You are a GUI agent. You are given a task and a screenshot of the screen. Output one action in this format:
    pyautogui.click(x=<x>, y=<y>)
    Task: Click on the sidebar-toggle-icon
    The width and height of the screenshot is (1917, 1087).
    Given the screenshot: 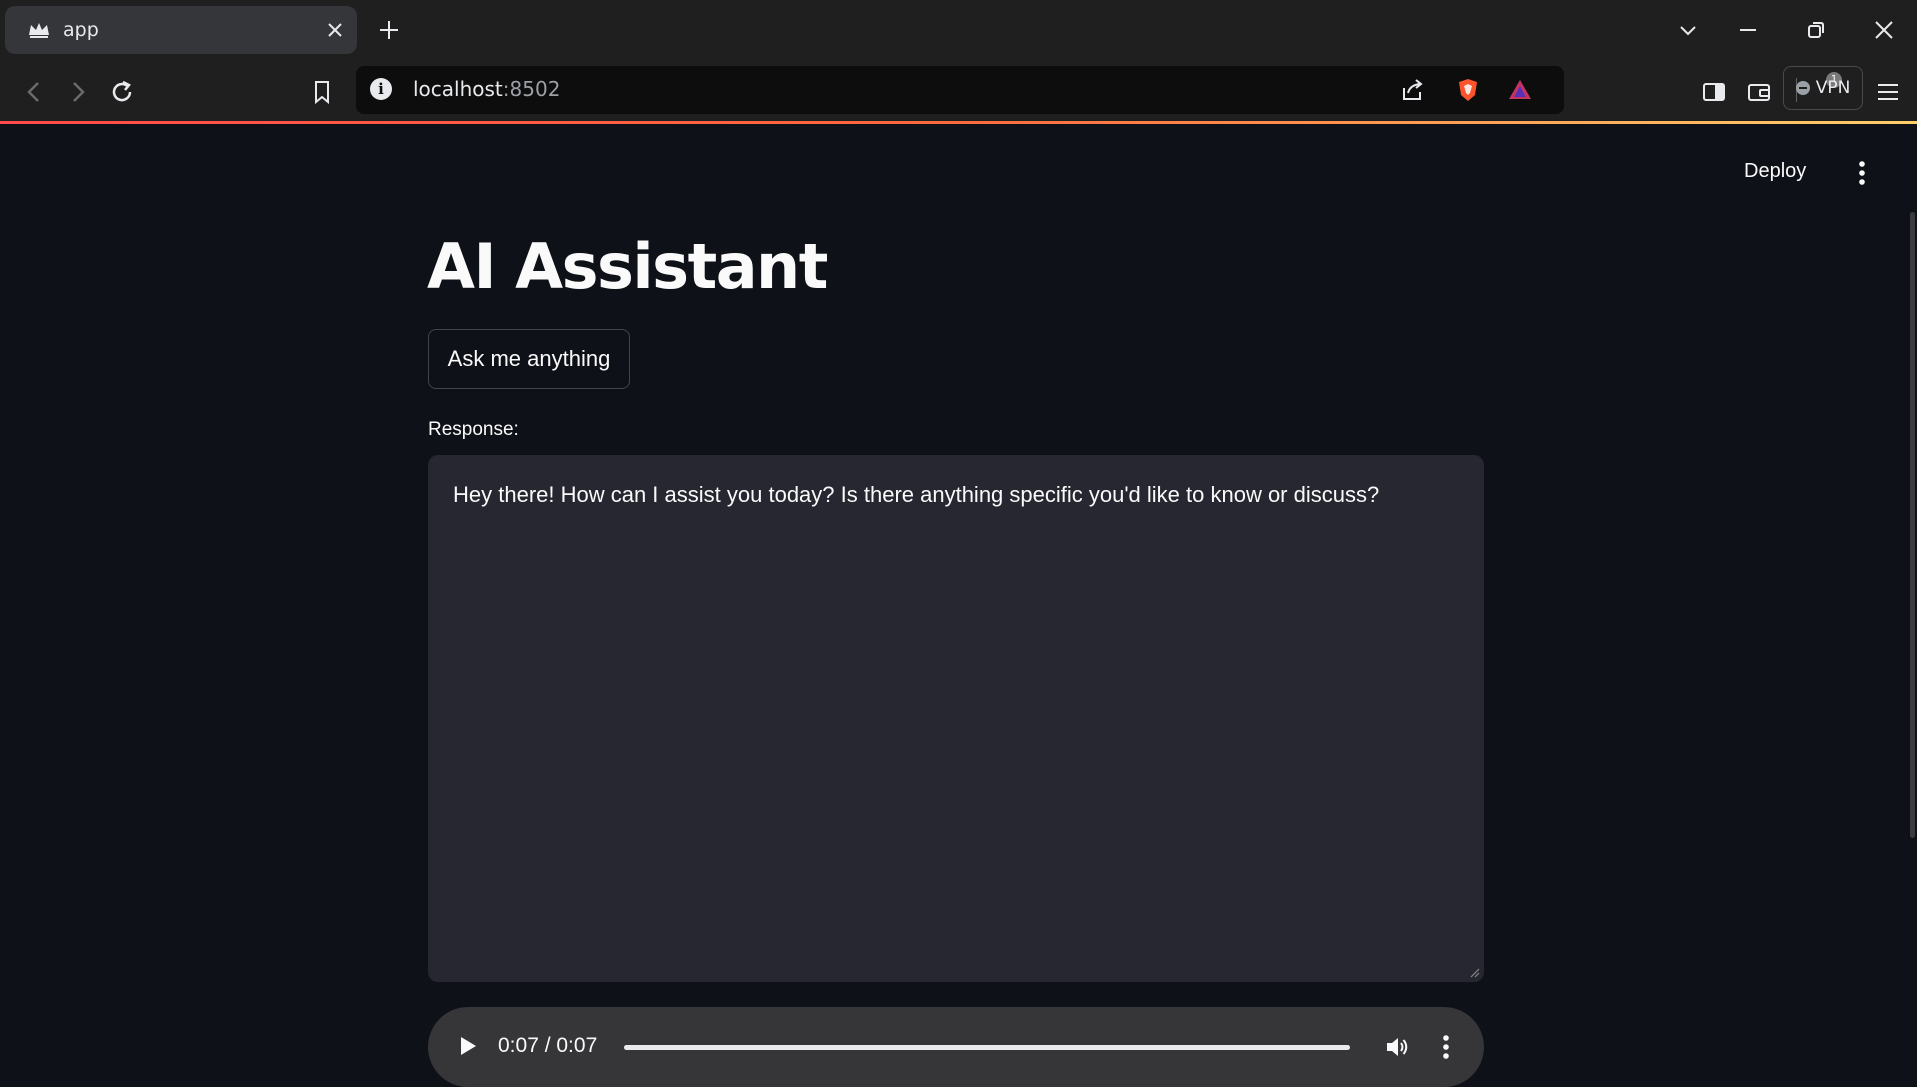 What is the action you would take?
    pyautogui.click(x=1714, y=92)
    